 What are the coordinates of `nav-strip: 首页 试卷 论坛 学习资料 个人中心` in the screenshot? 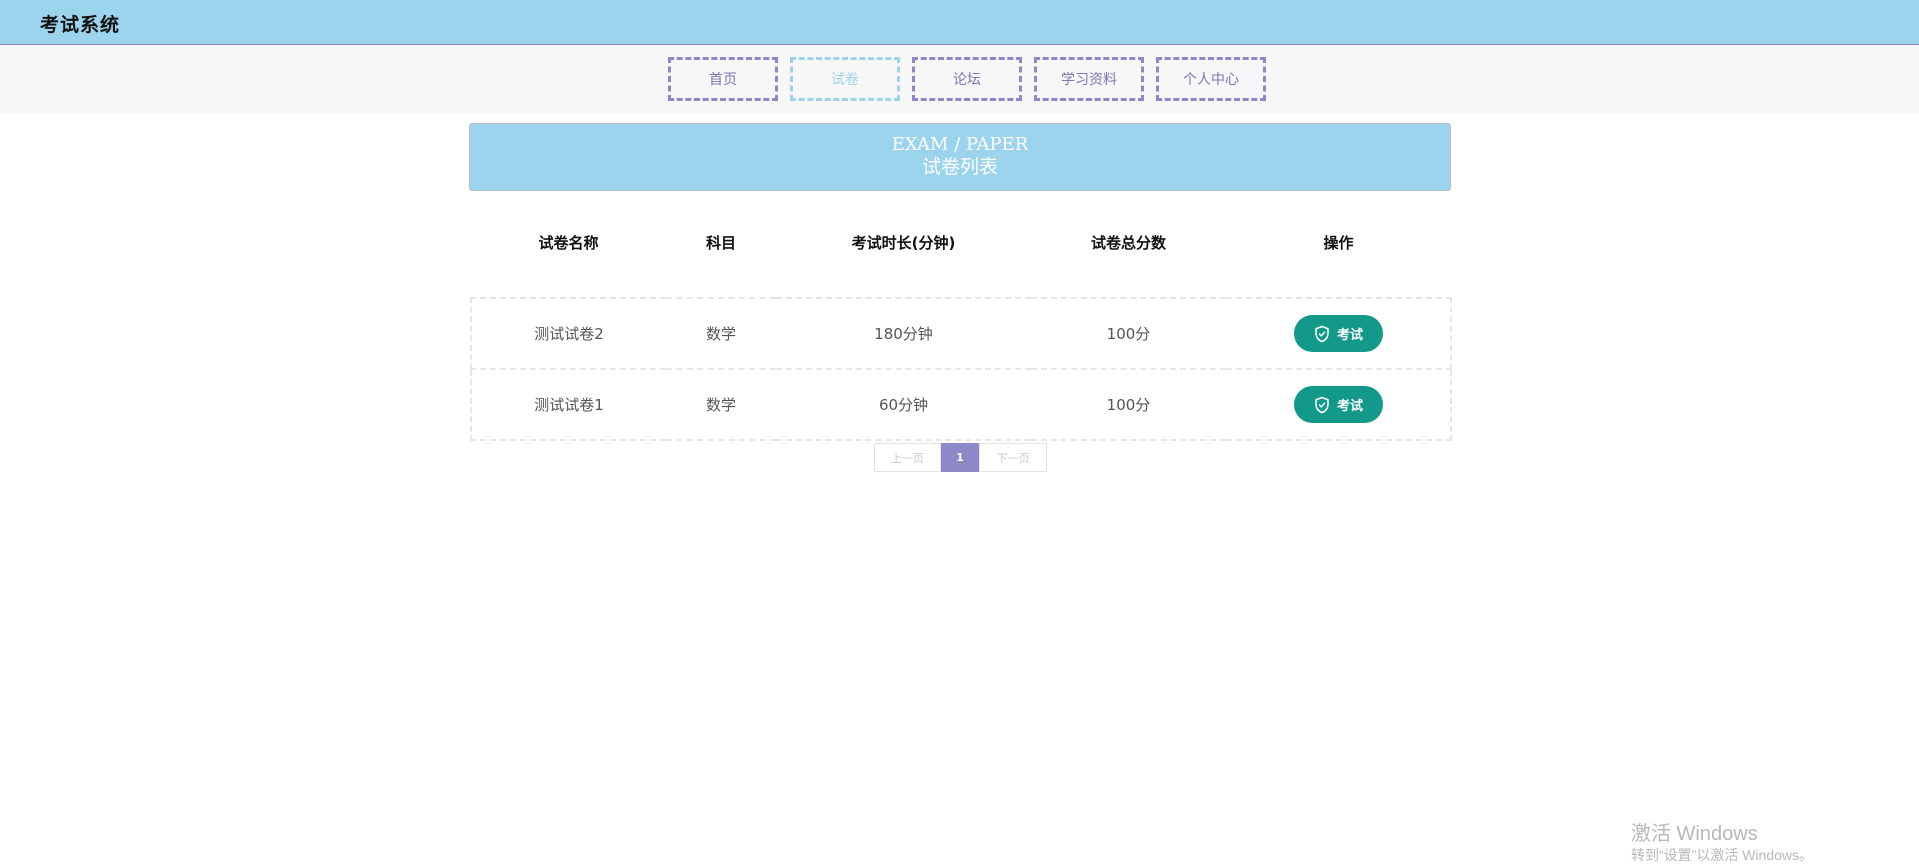 It's located at (959, 79).